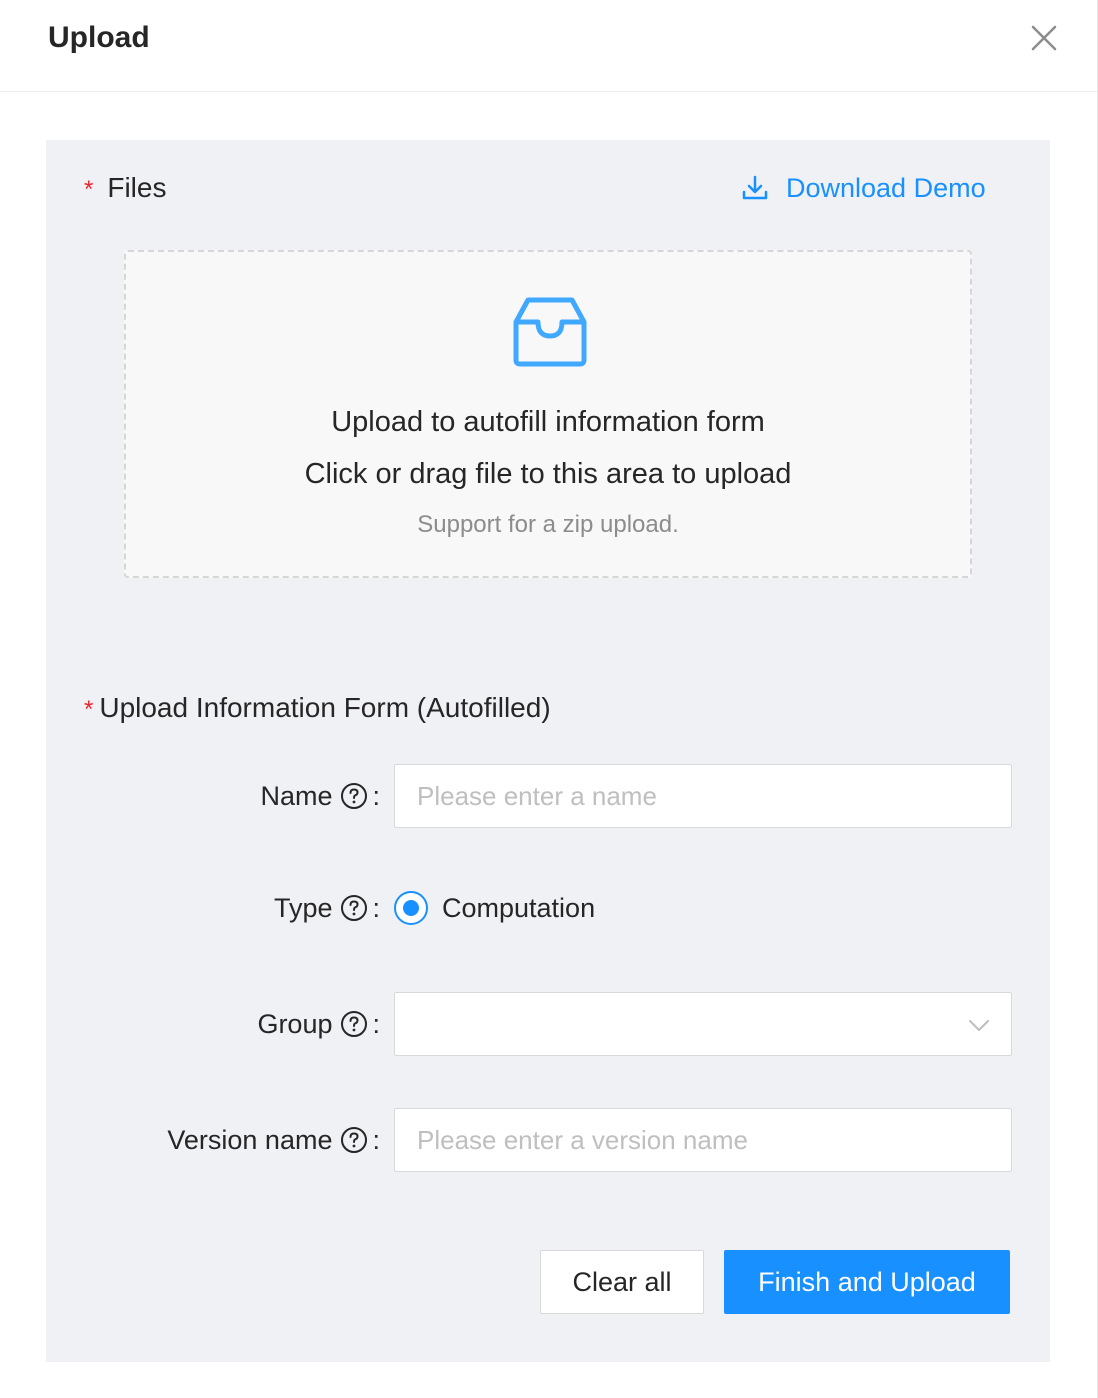 This screenshot has height=1398, width=1098. Describe the element at coordinates (622, 1282) in the screenshot. I see `clear-all-button: Clear all` at that location.